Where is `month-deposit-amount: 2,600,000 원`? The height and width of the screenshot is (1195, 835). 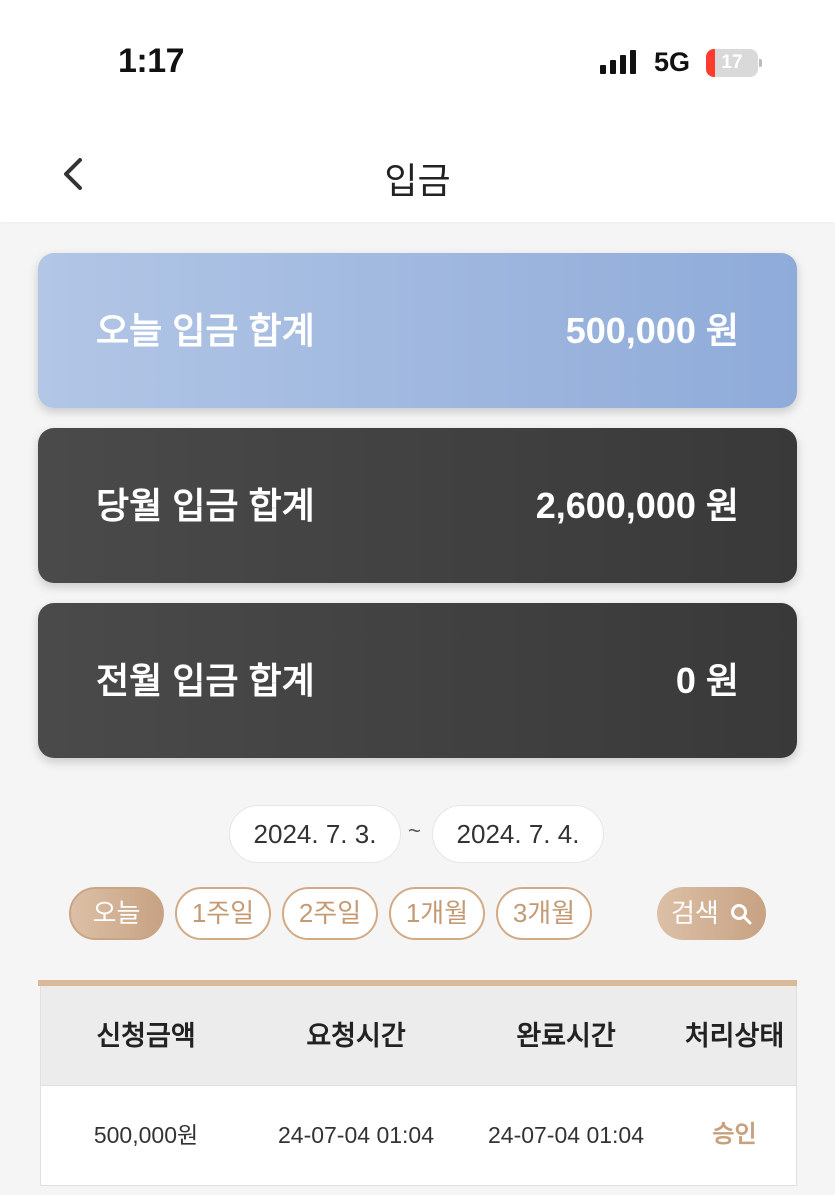
month-deposit-amount: 2,600,000 원 is located at coordinates (637, 505).